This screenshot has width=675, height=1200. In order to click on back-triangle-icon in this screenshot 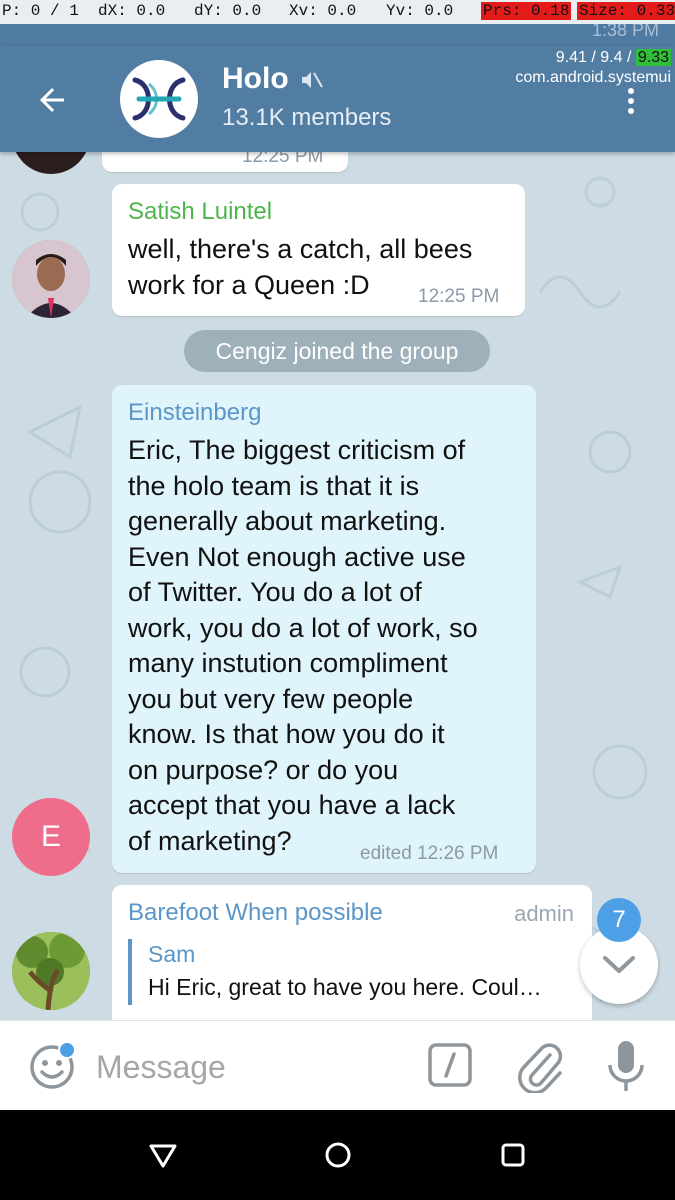, I will do `click(163, 1155)`.